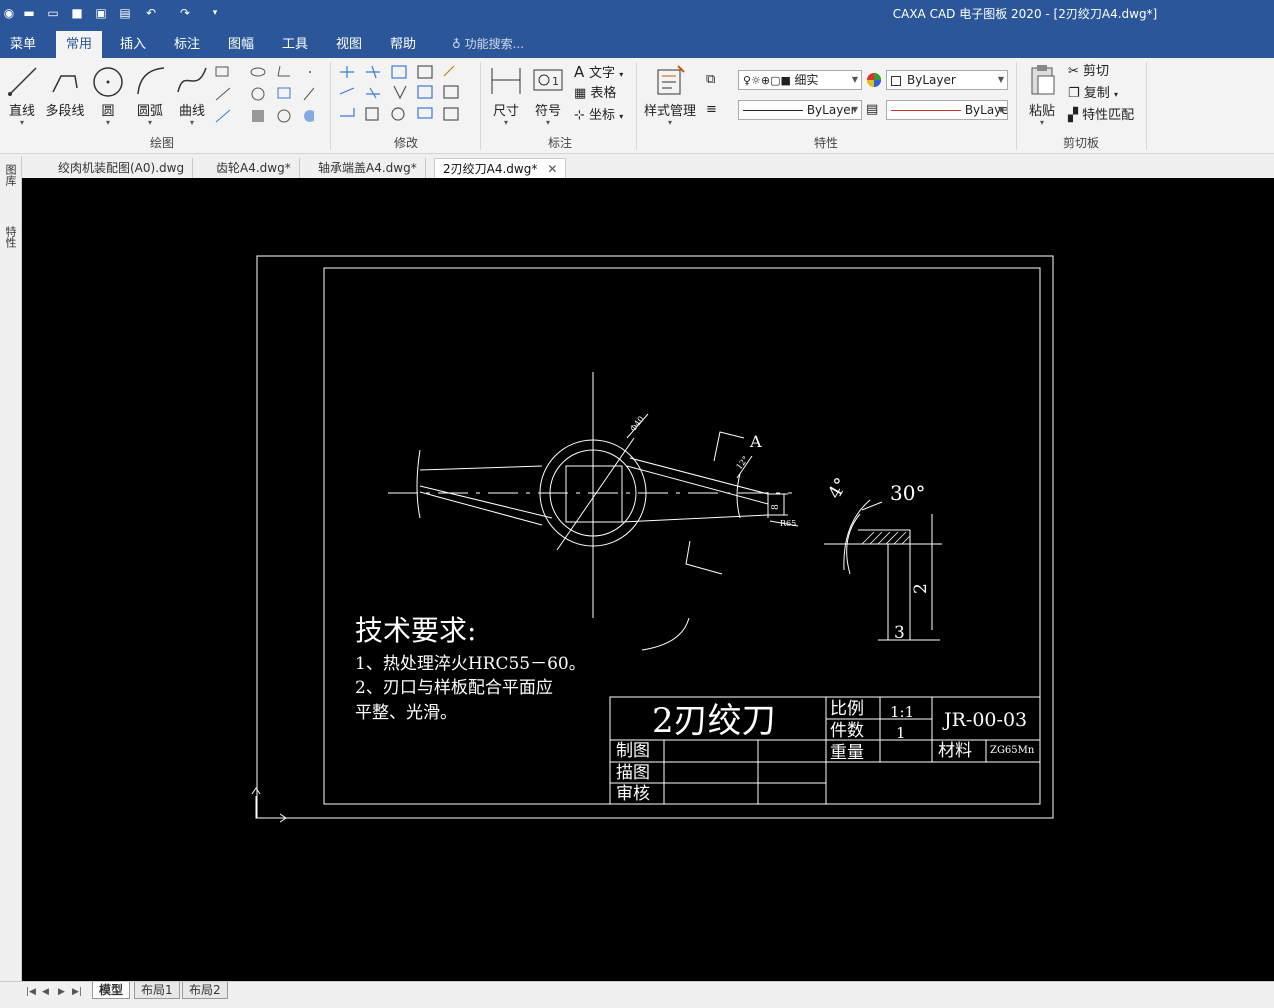 The width and height of the screenshot is (1274, 1008). Describe the element at coordinates (598, 116) in the screenshot. I see `coordinate-button: ⊹ 坐标 ▾` at that location.